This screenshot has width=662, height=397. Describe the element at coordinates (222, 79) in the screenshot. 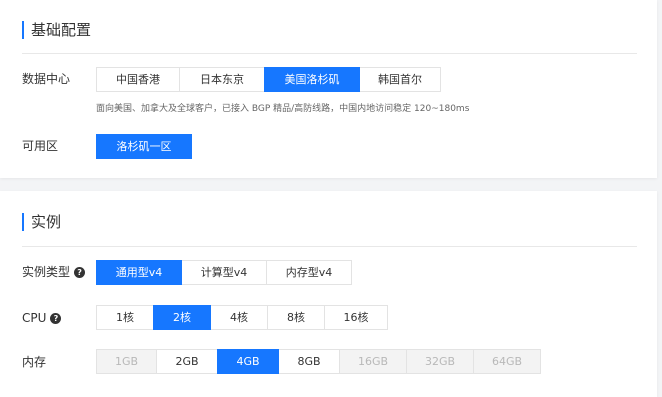

I see `datacenter-option: 日本东京` at that location.